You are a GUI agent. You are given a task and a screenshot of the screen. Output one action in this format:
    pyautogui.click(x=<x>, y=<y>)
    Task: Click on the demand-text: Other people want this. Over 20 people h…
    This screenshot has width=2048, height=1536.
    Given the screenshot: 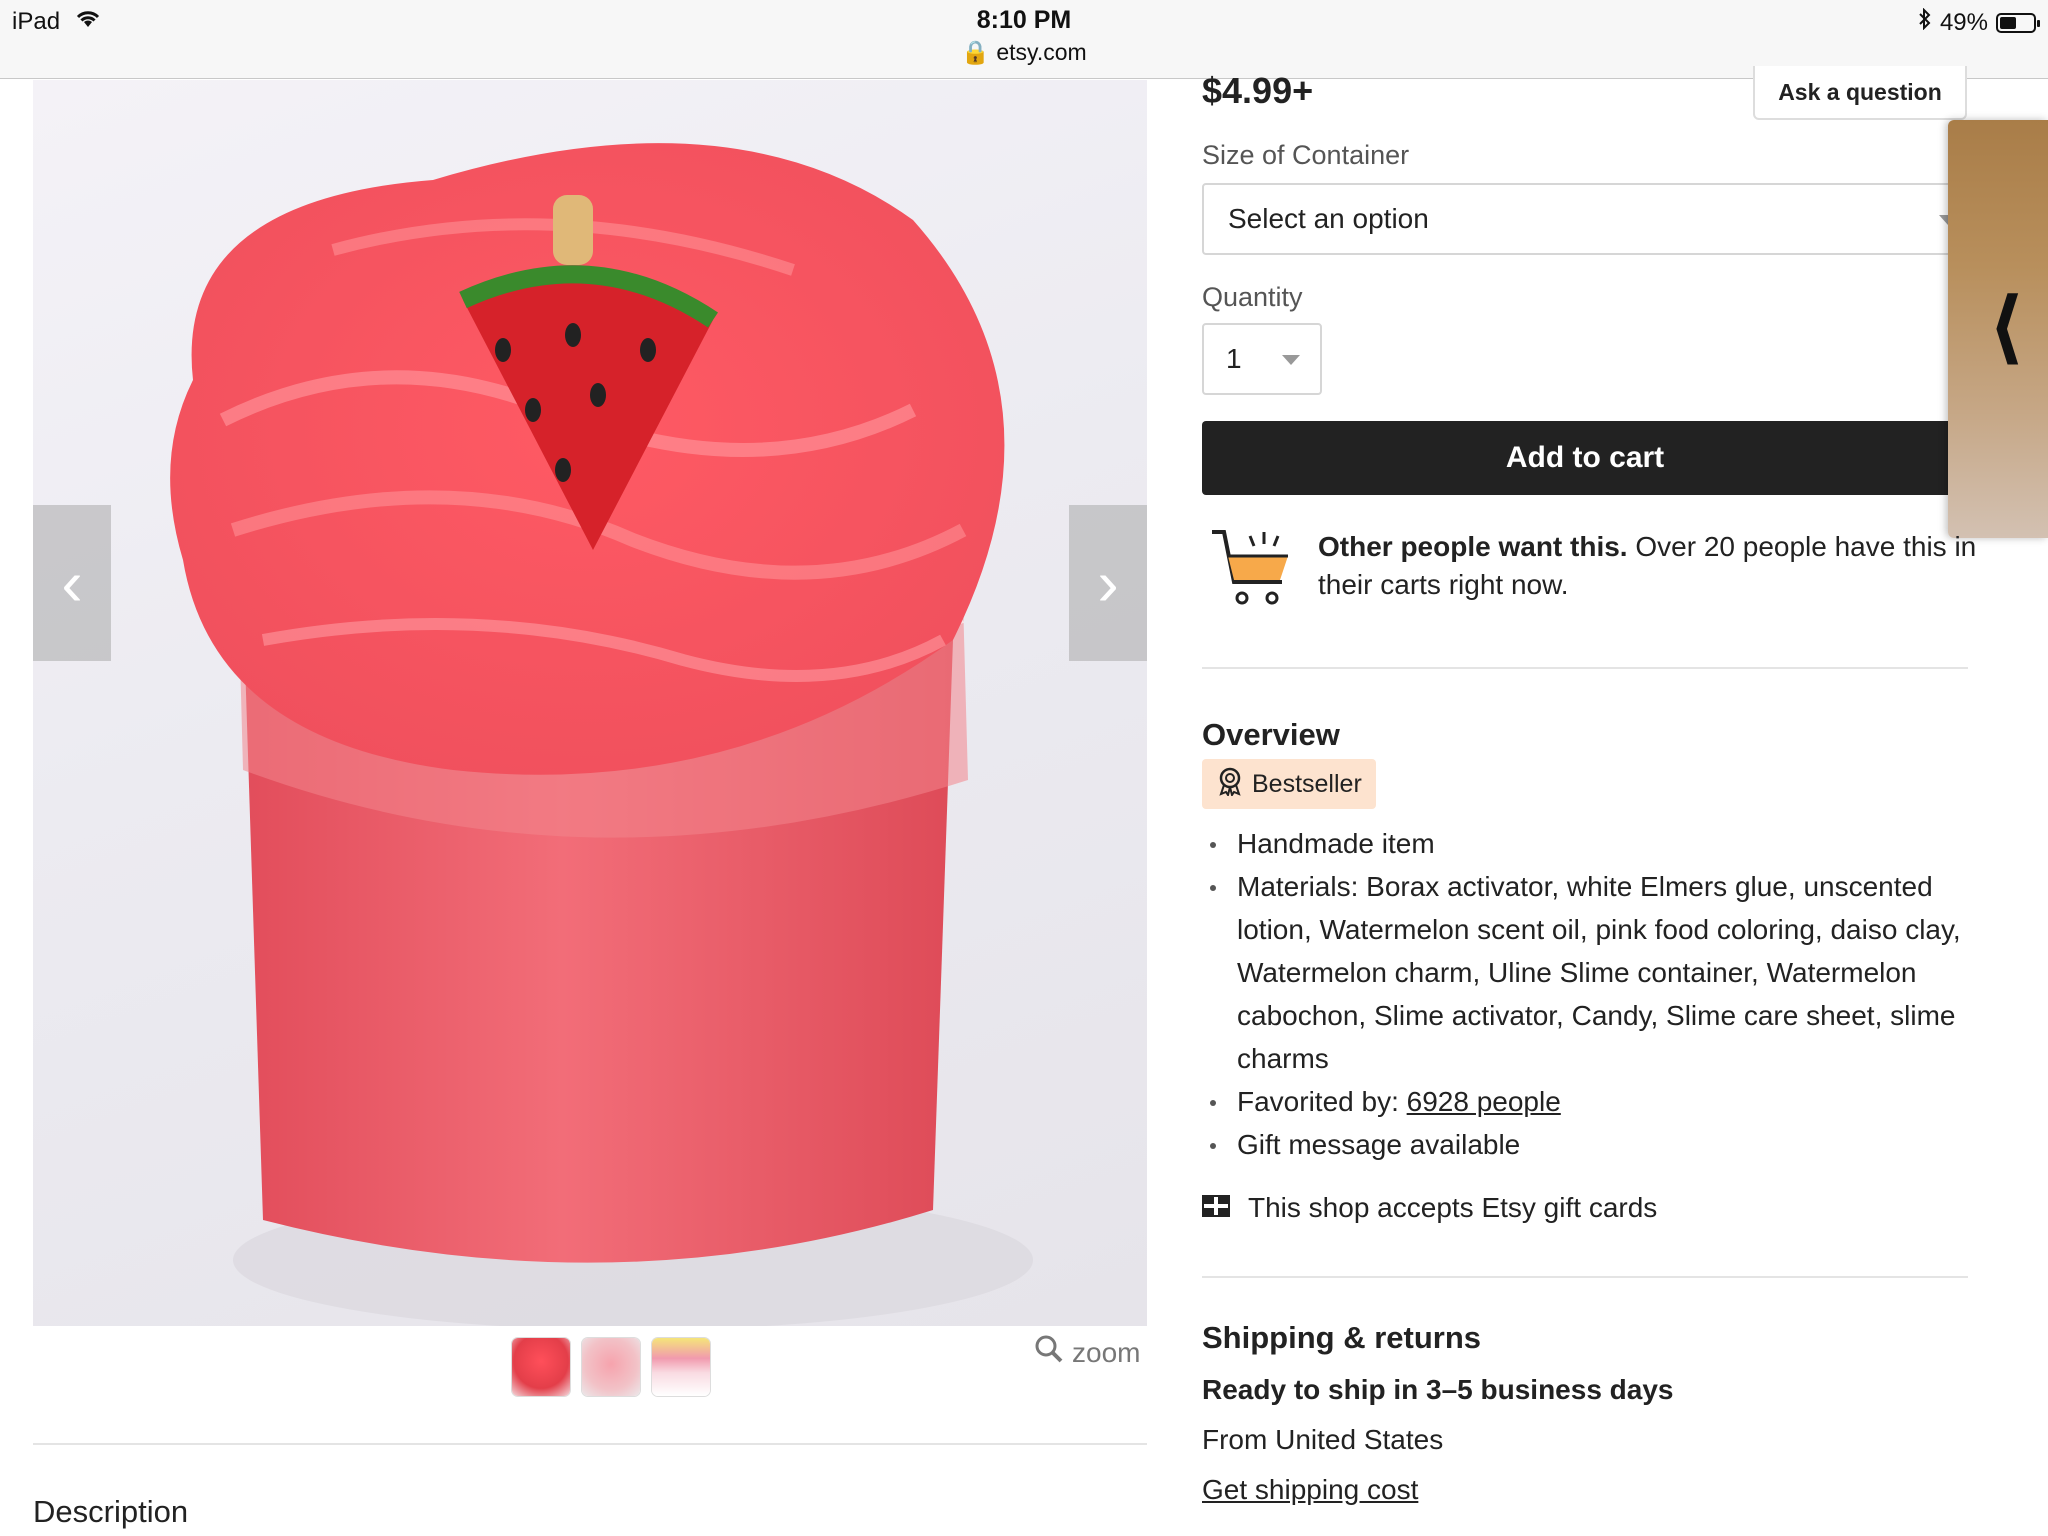 What is the action you would take?
    pyautogui.click(x=1648, y=566)
    